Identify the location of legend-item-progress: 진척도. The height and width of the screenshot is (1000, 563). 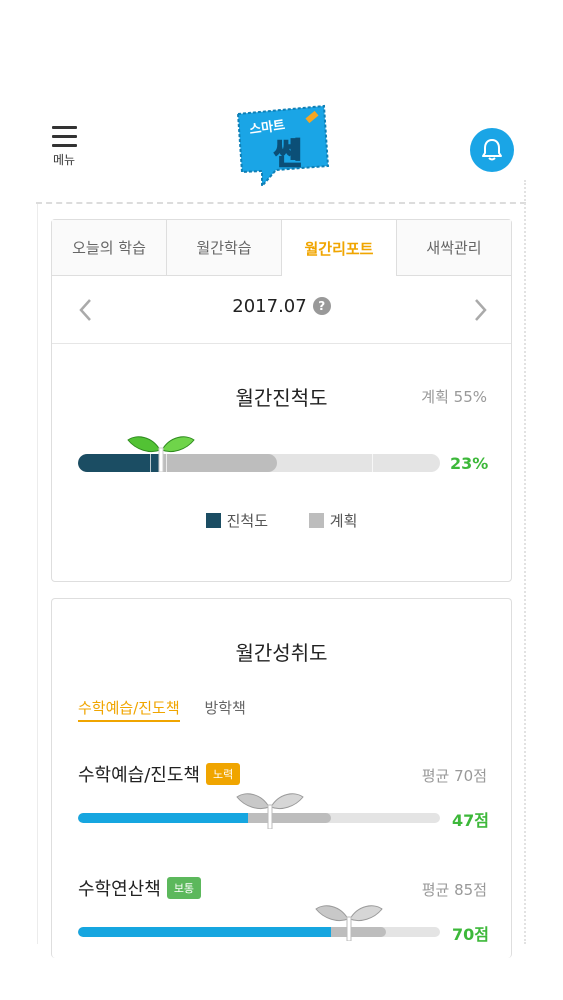
(236, 520).